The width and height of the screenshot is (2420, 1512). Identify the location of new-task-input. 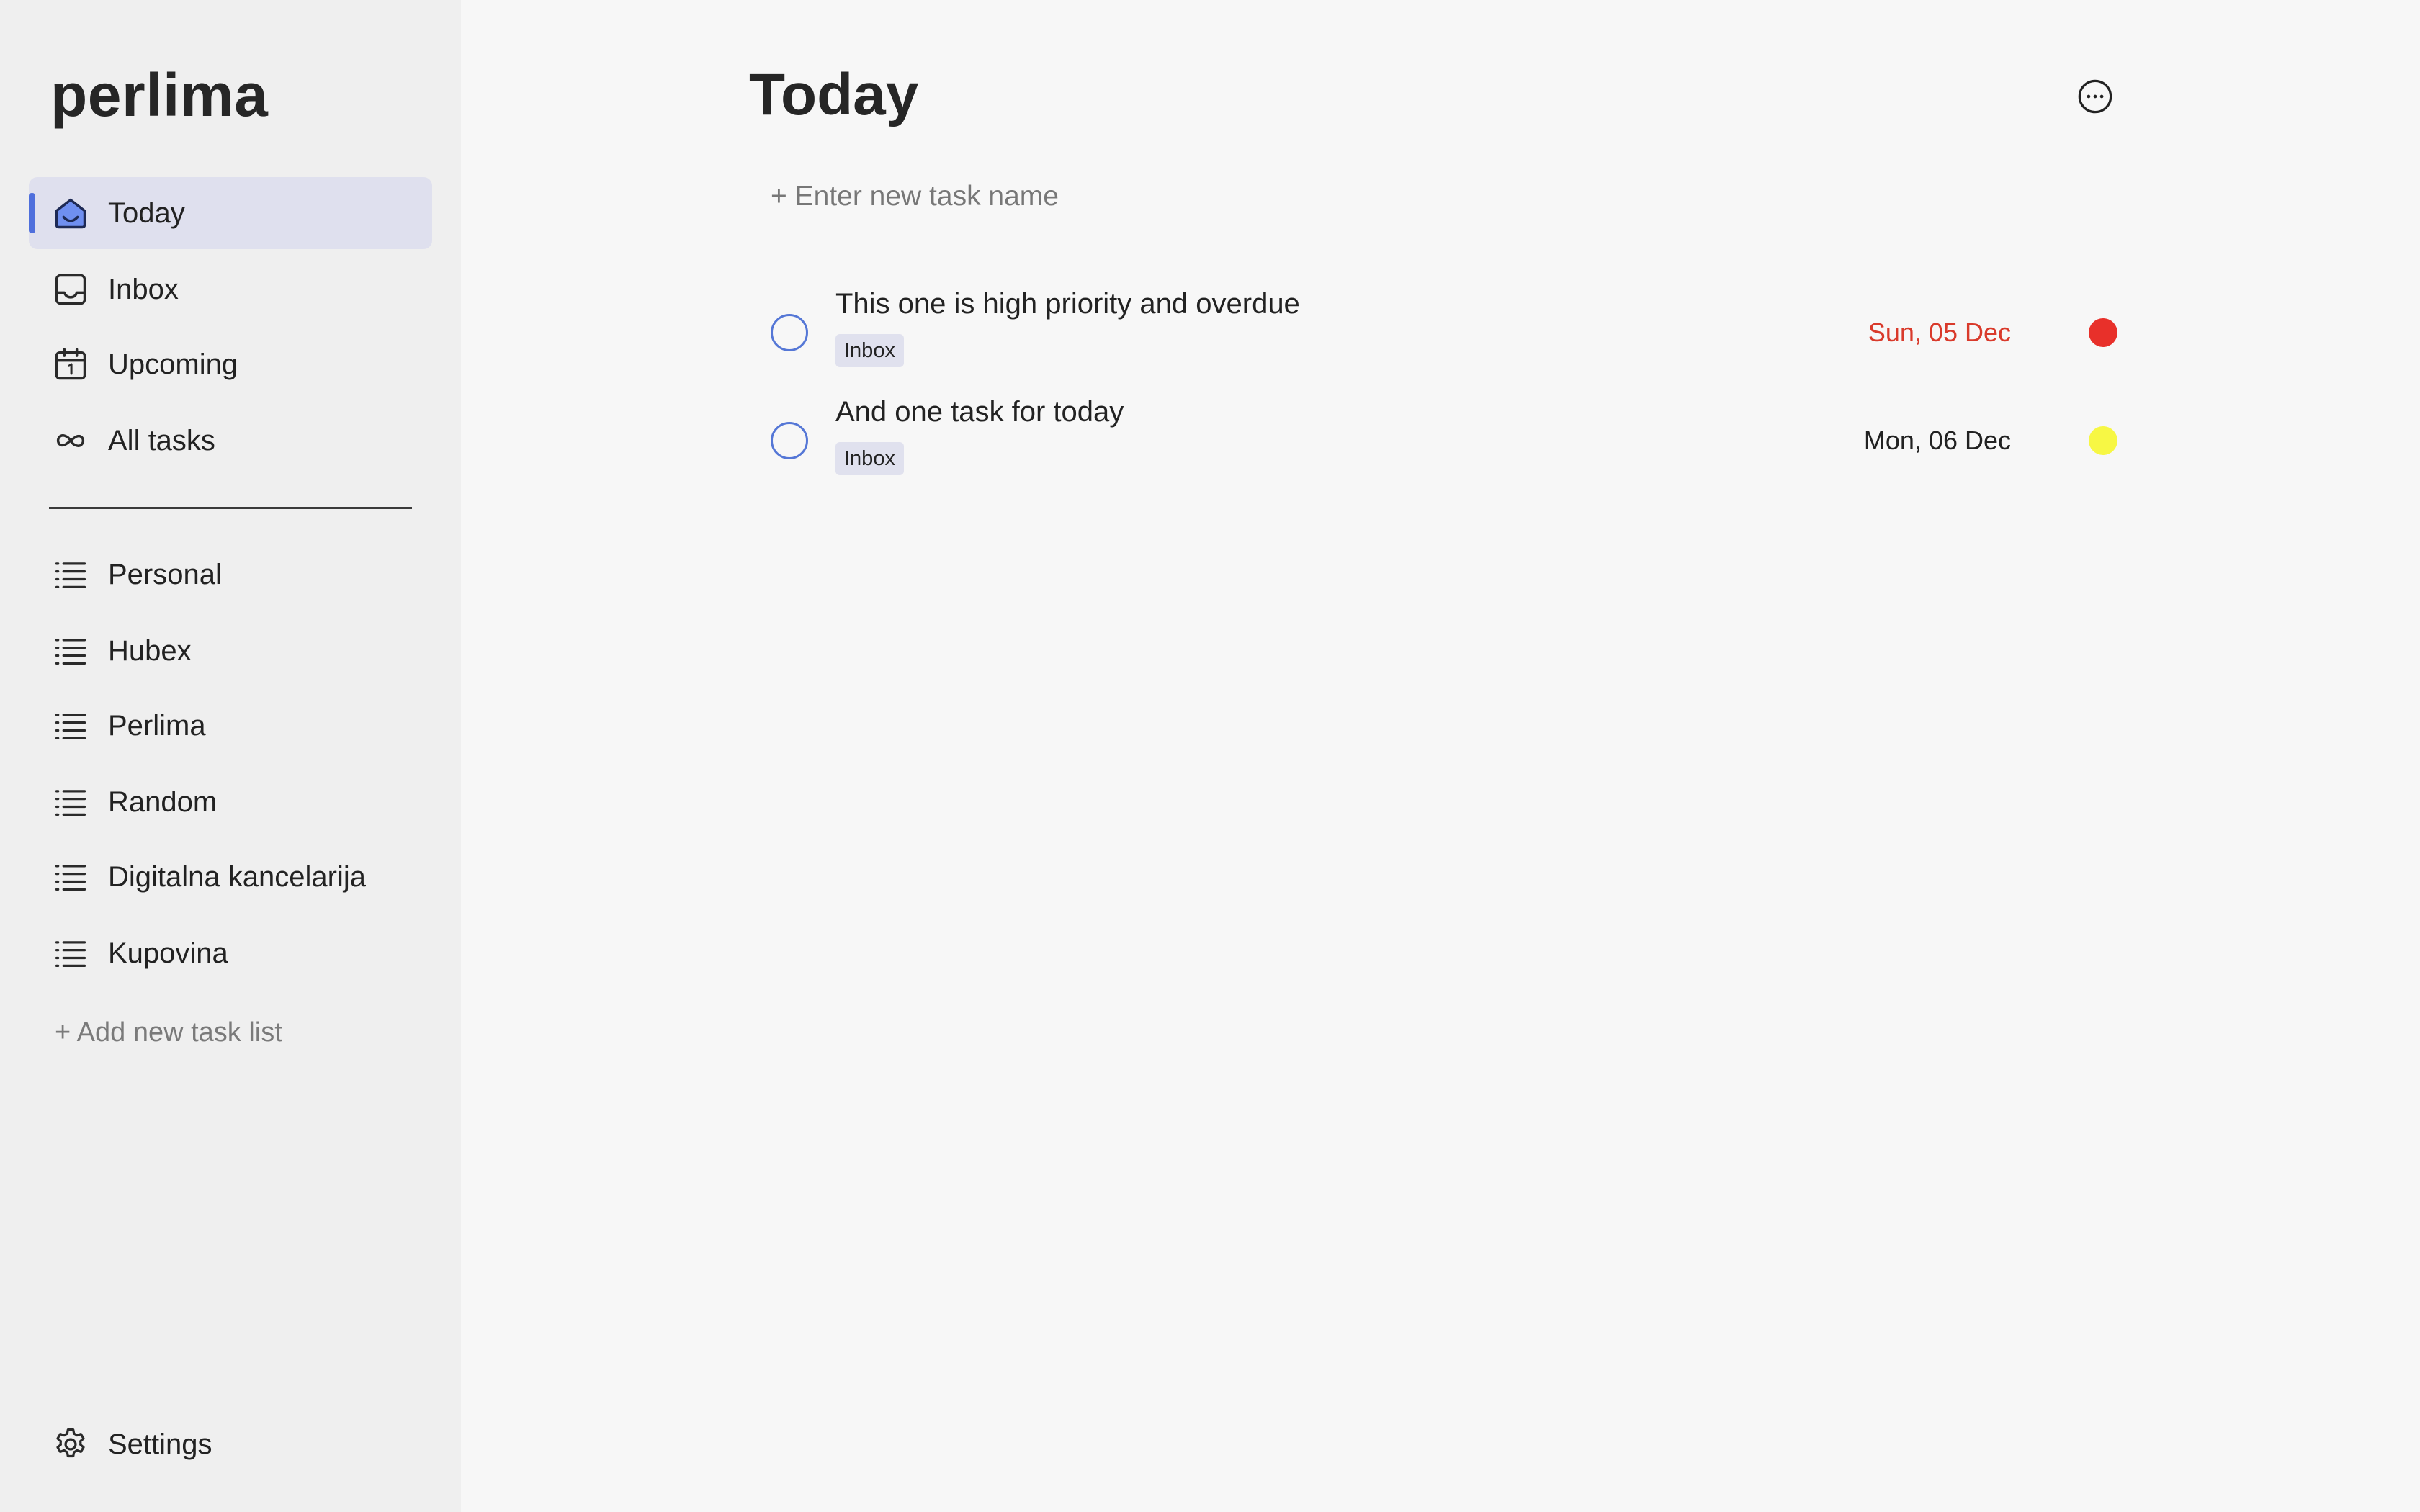
(1203, 196).